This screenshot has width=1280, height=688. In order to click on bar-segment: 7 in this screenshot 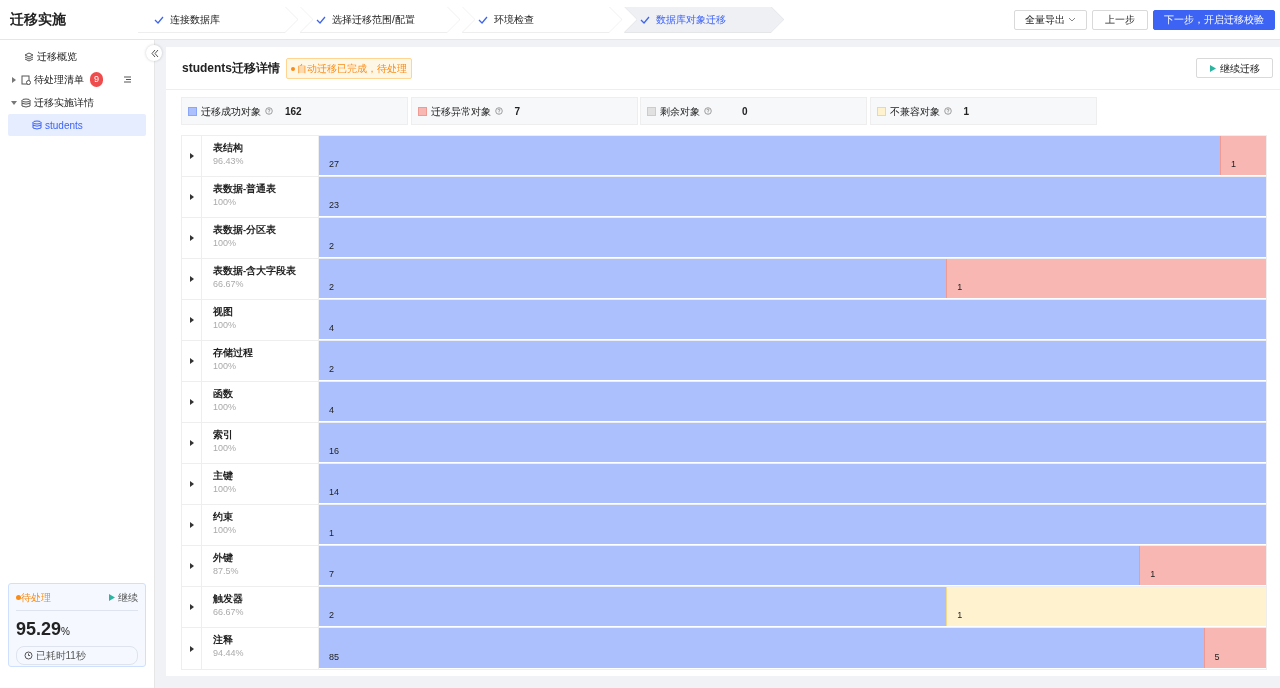, I will do `click(729, 565)`.